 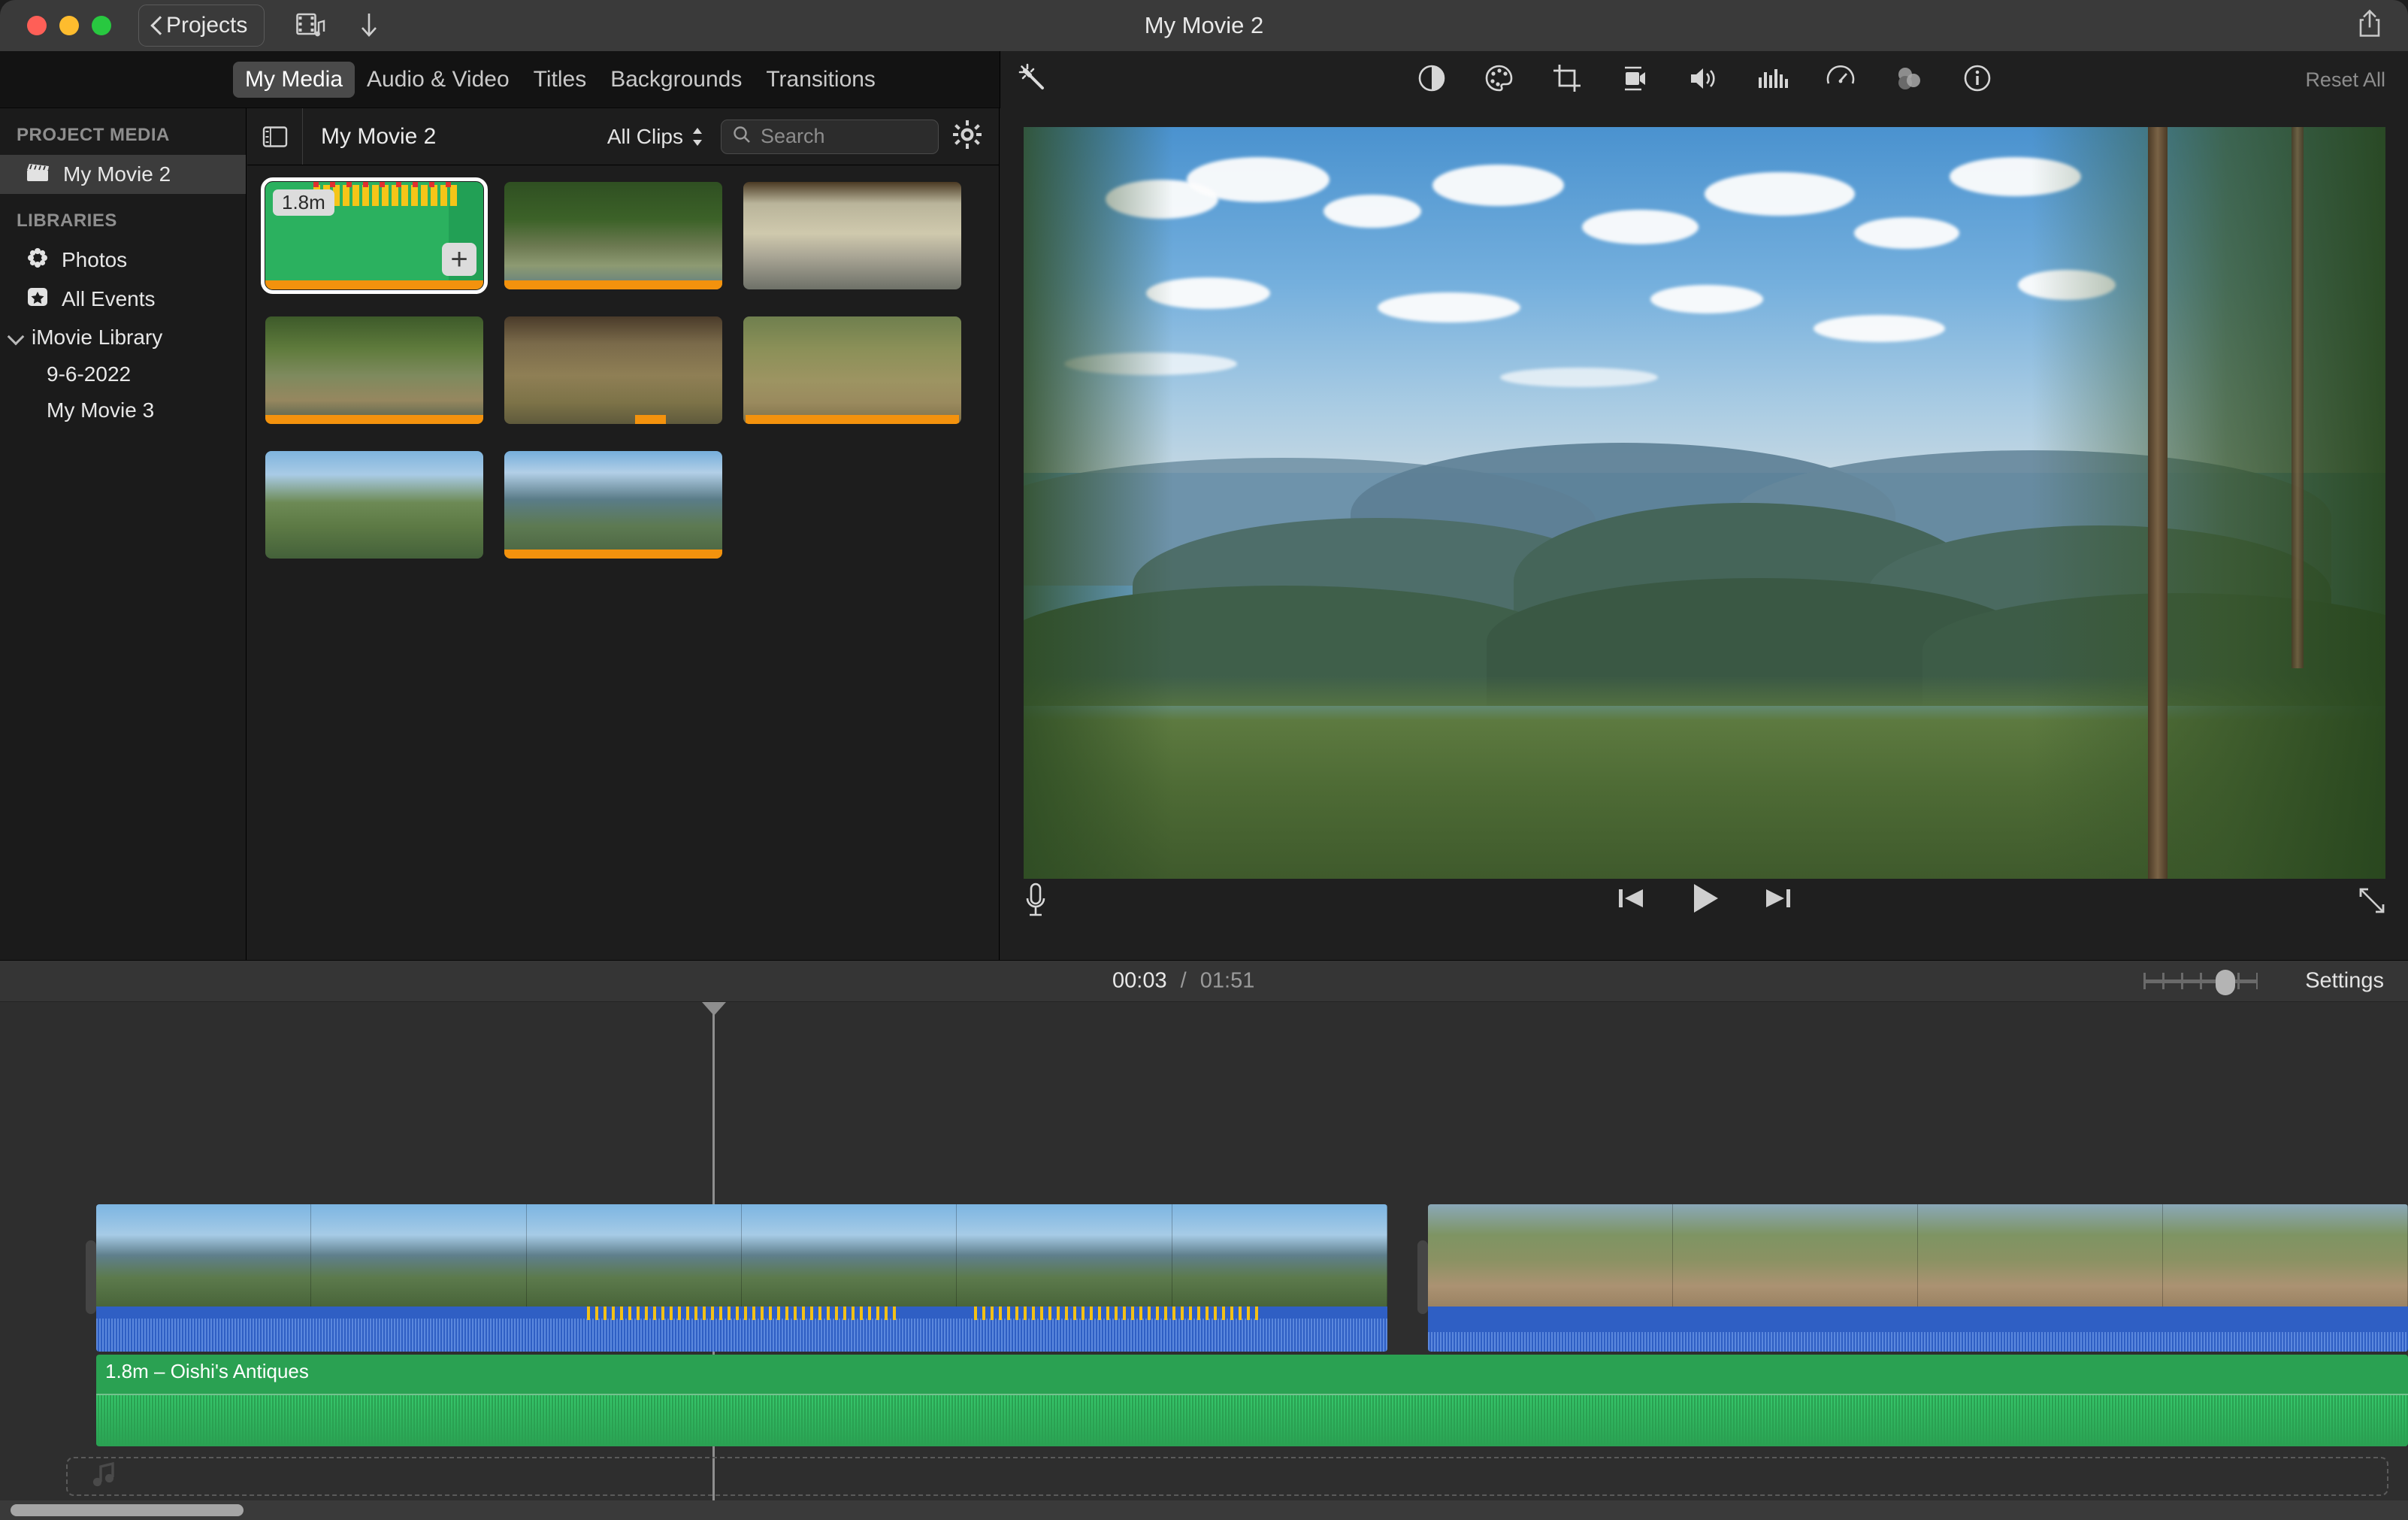 I want to click on left-tree-canopy, so click(x=1099, y=503).